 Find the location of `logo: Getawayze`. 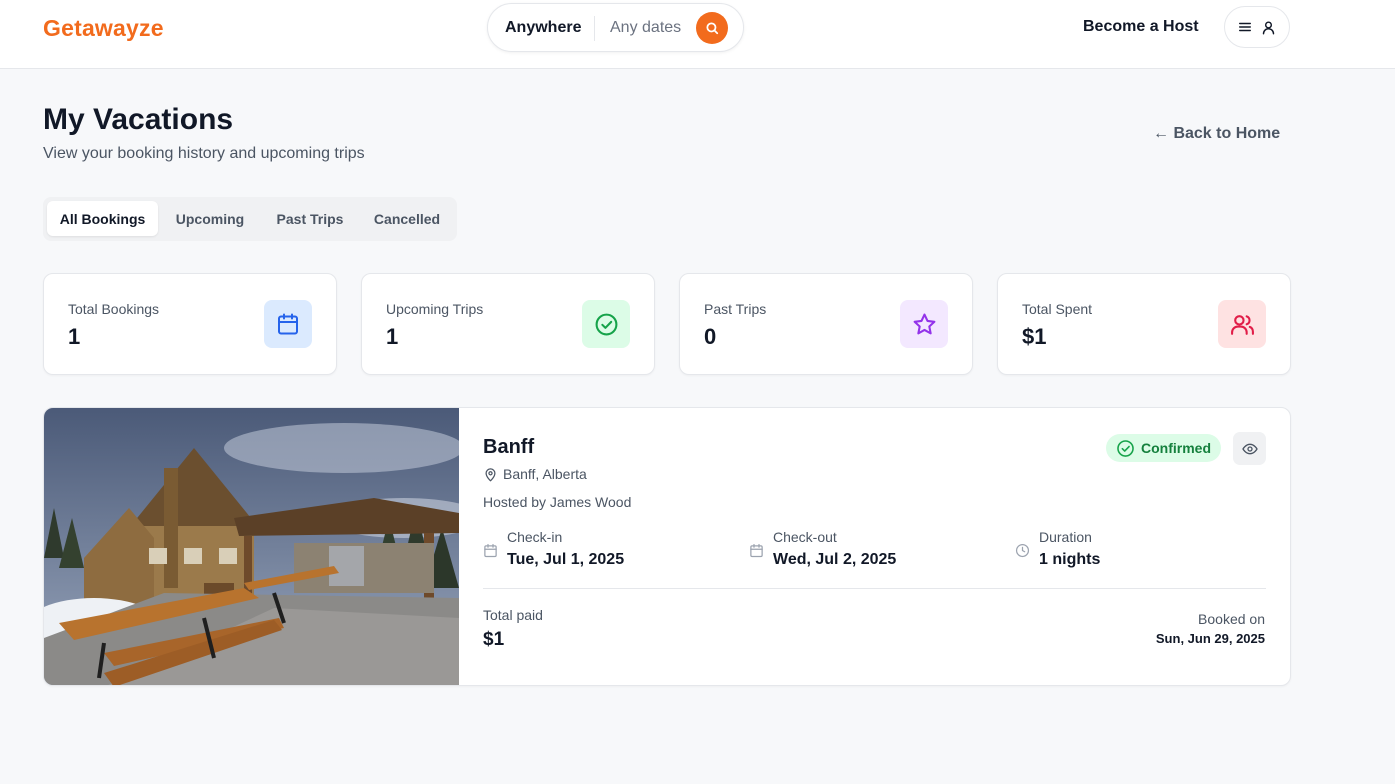

logo: Getawayze is located at coordinates (103, 28).